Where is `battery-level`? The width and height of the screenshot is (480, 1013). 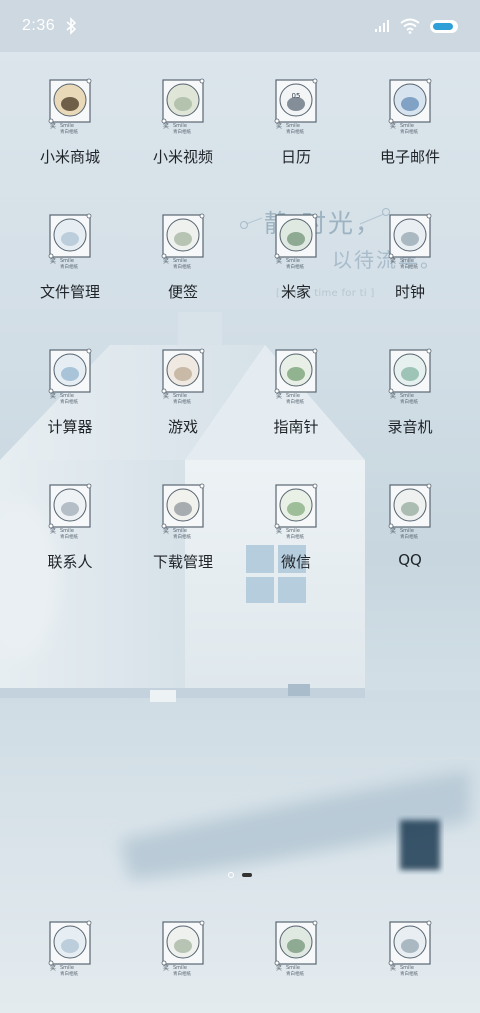
battery-level is located at coordinates (443, 26).